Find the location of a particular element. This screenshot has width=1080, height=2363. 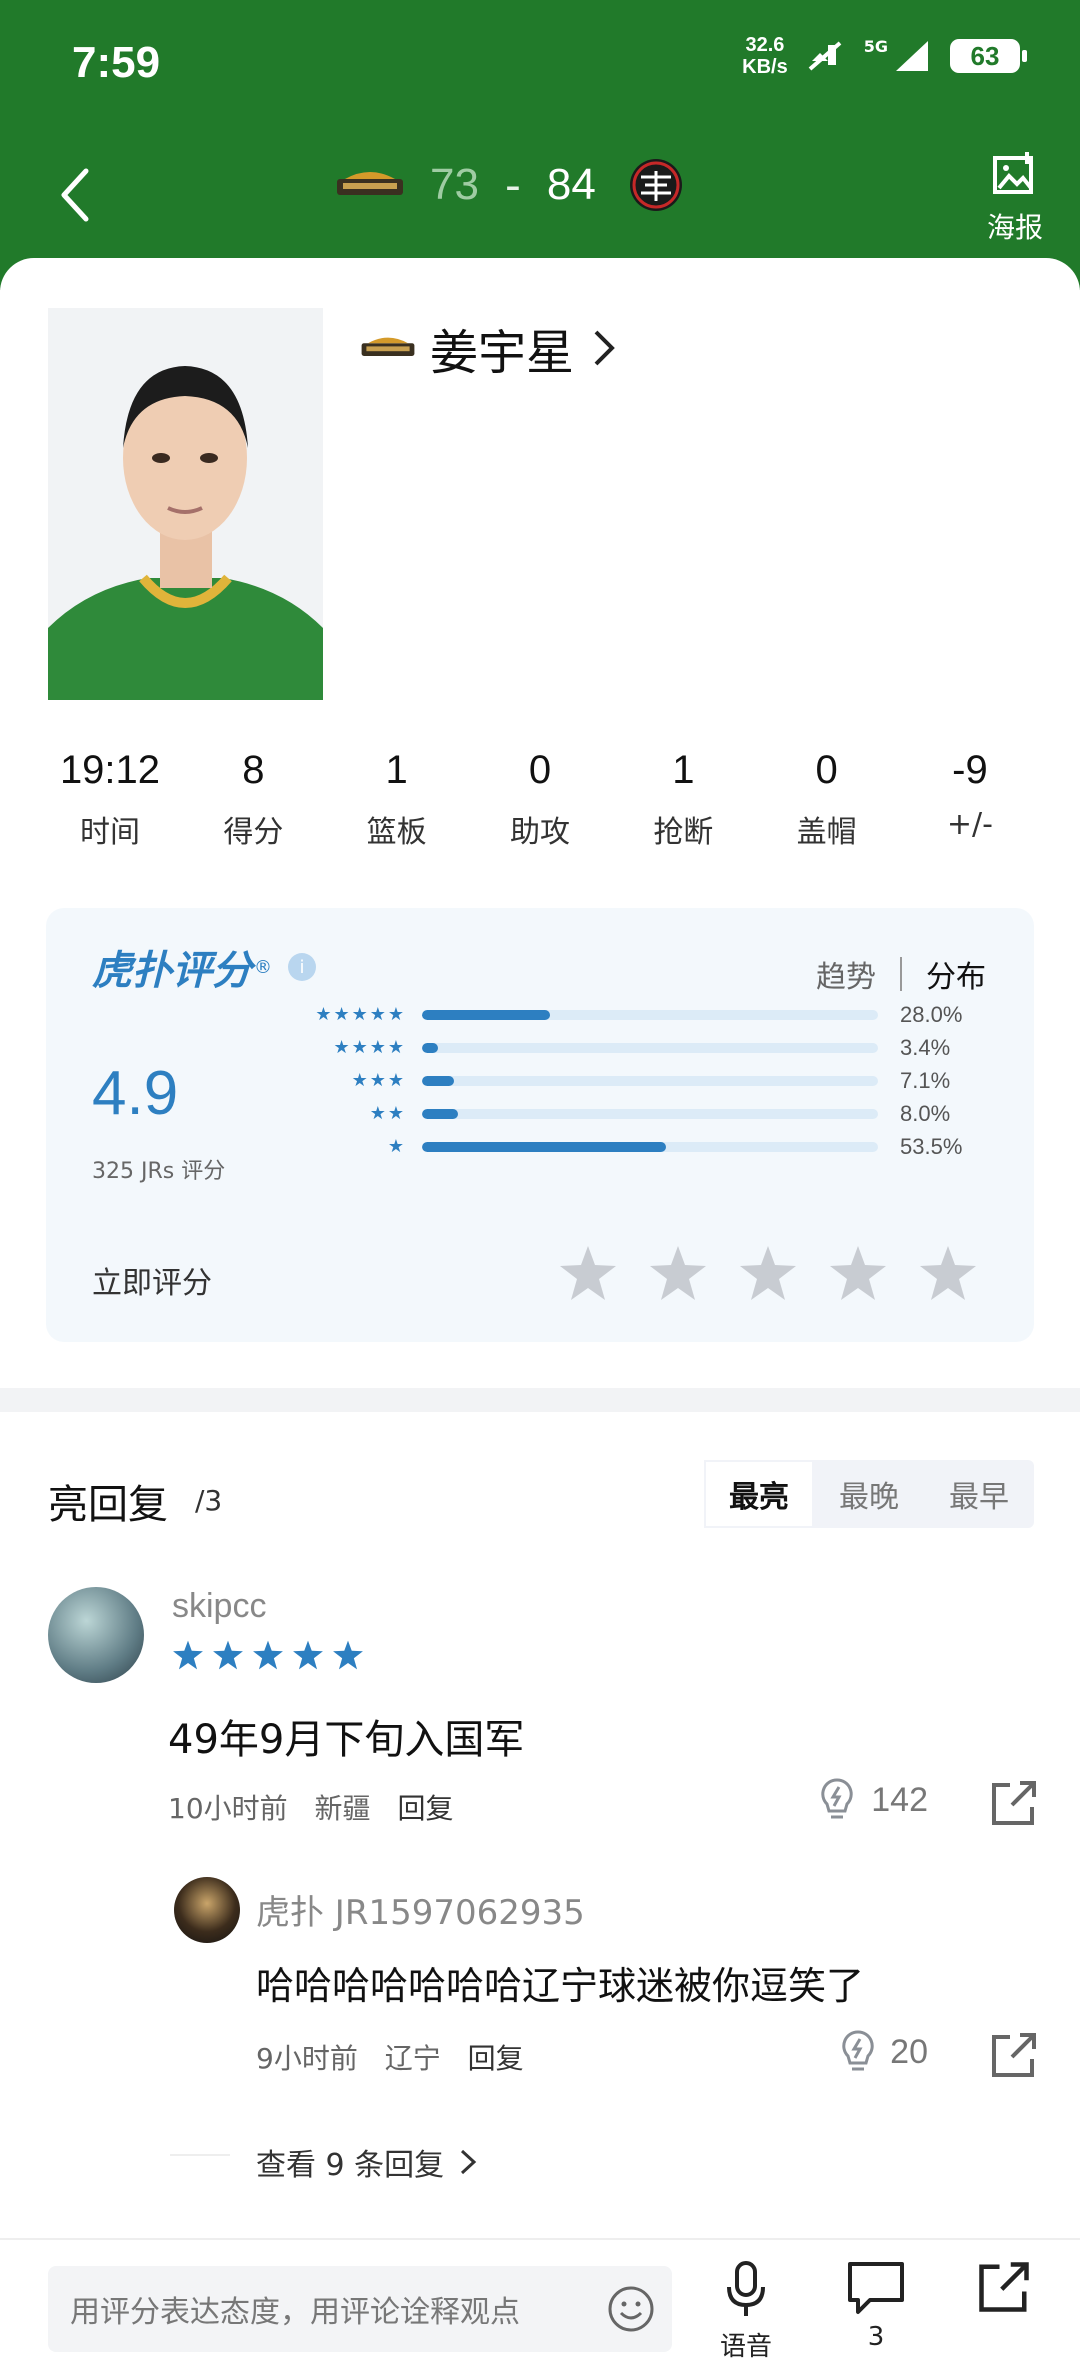

stat-rebounds: 1 篮板 is located at coordinates (397, 799).